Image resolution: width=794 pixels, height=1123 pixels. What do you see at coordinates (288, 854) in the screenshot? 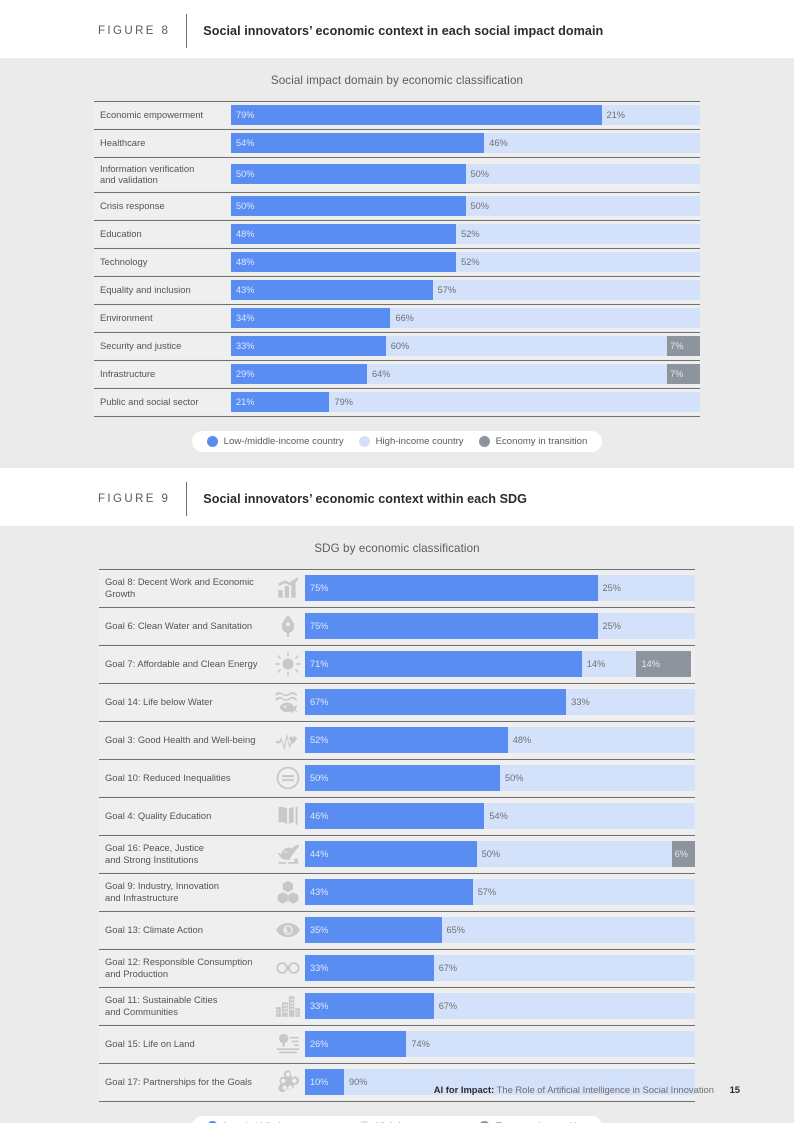
I see `dove-gavel-icon` at bounding box center [288, 854].